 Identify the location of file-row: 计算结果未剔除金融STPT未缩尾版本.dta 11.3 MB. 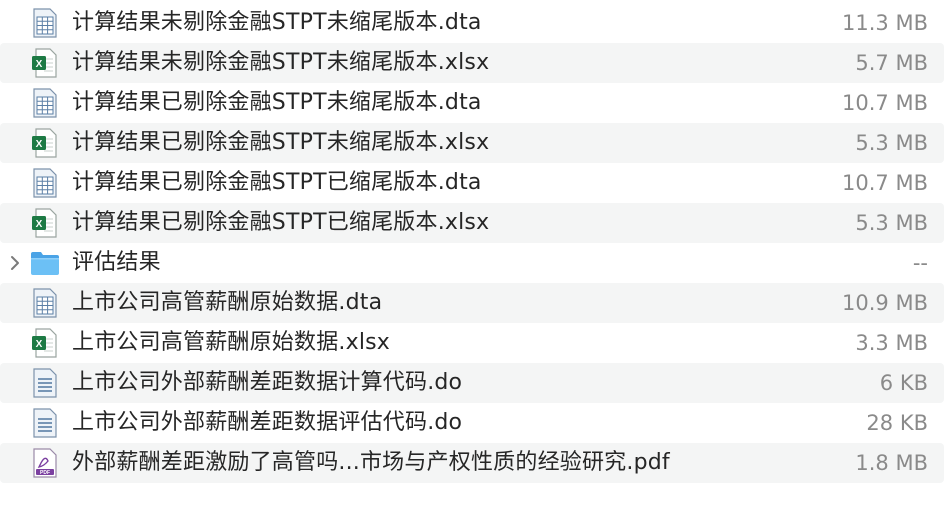
(472, 23).